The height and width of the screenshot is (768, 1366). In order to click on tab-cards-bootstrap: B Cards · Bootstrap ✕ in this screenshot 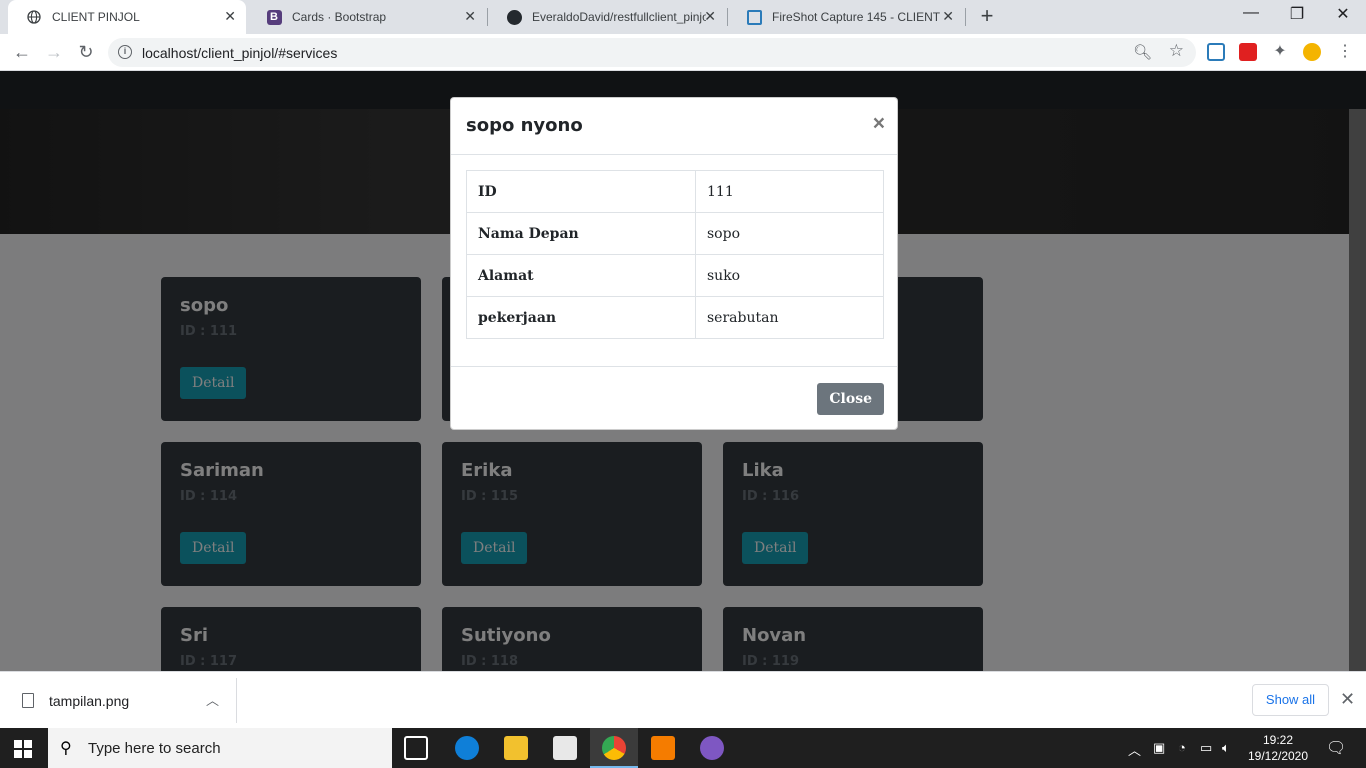, I will do `click(367, 17)`.